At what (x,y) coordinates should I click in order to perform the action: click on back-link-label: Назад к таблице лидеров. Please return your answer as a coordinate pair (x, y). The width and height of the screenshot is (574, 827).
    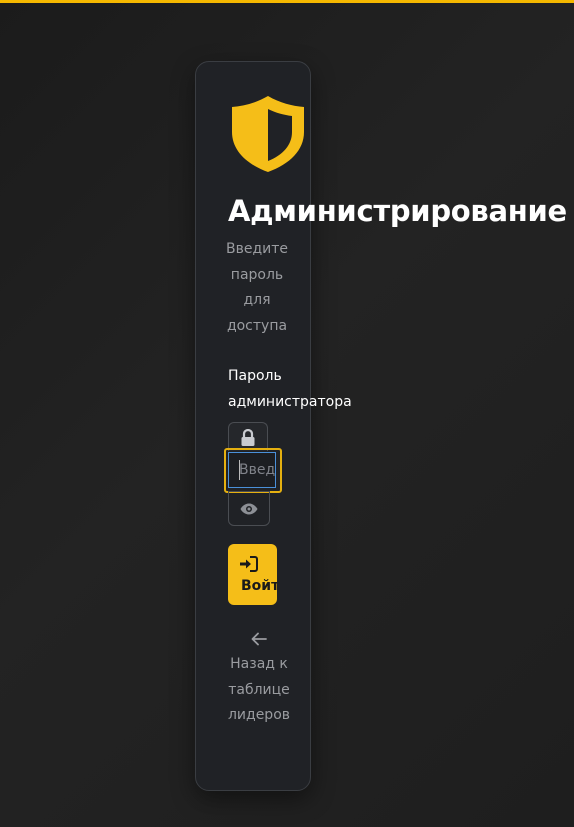
    Looking at the image, I should click on (259, 689).